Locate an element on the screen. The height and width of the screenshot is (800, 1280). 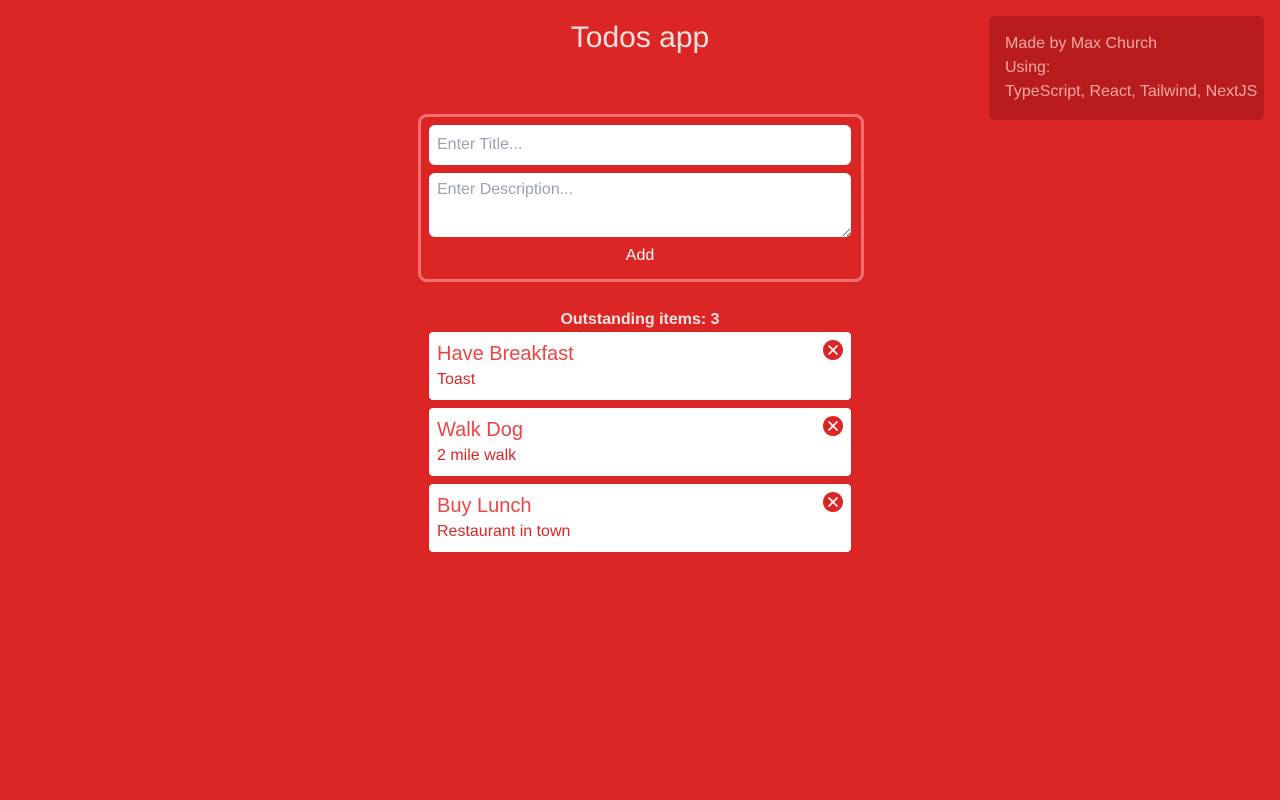
todo-description: Toast is located at coordinates (456, 379).